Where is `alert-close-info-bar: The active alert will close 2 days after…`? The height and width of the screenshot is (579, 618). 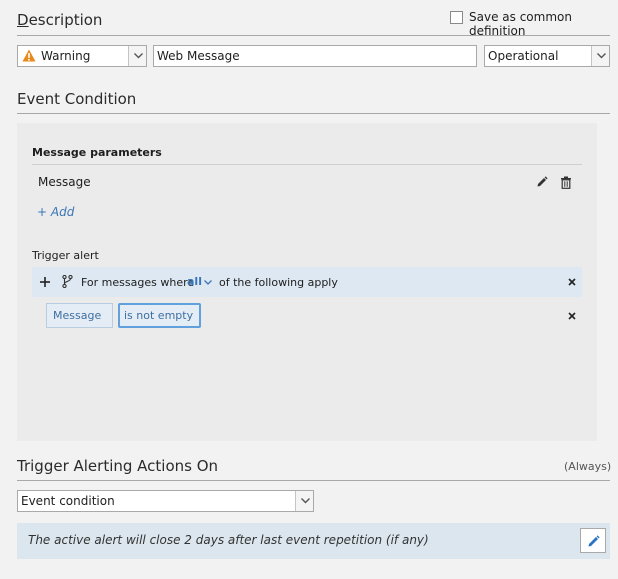
alert-close-info-bar: The active alert will close 2 days after… is located at coordinates (313, 541).